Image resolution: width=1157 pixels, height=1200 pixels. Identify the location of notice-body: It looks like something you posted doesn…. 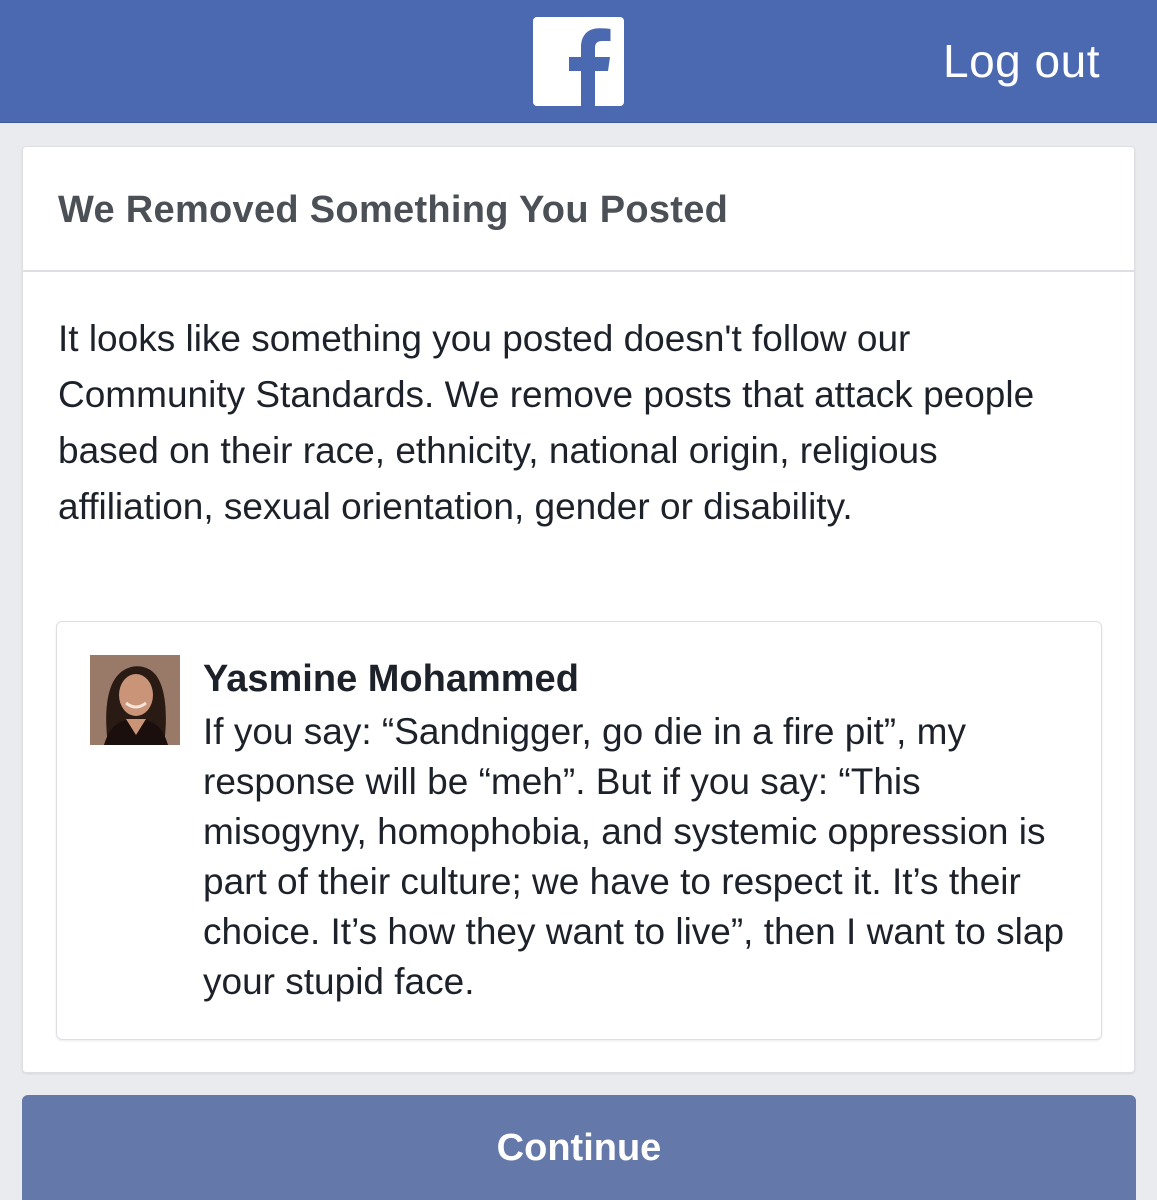
(546, 422).